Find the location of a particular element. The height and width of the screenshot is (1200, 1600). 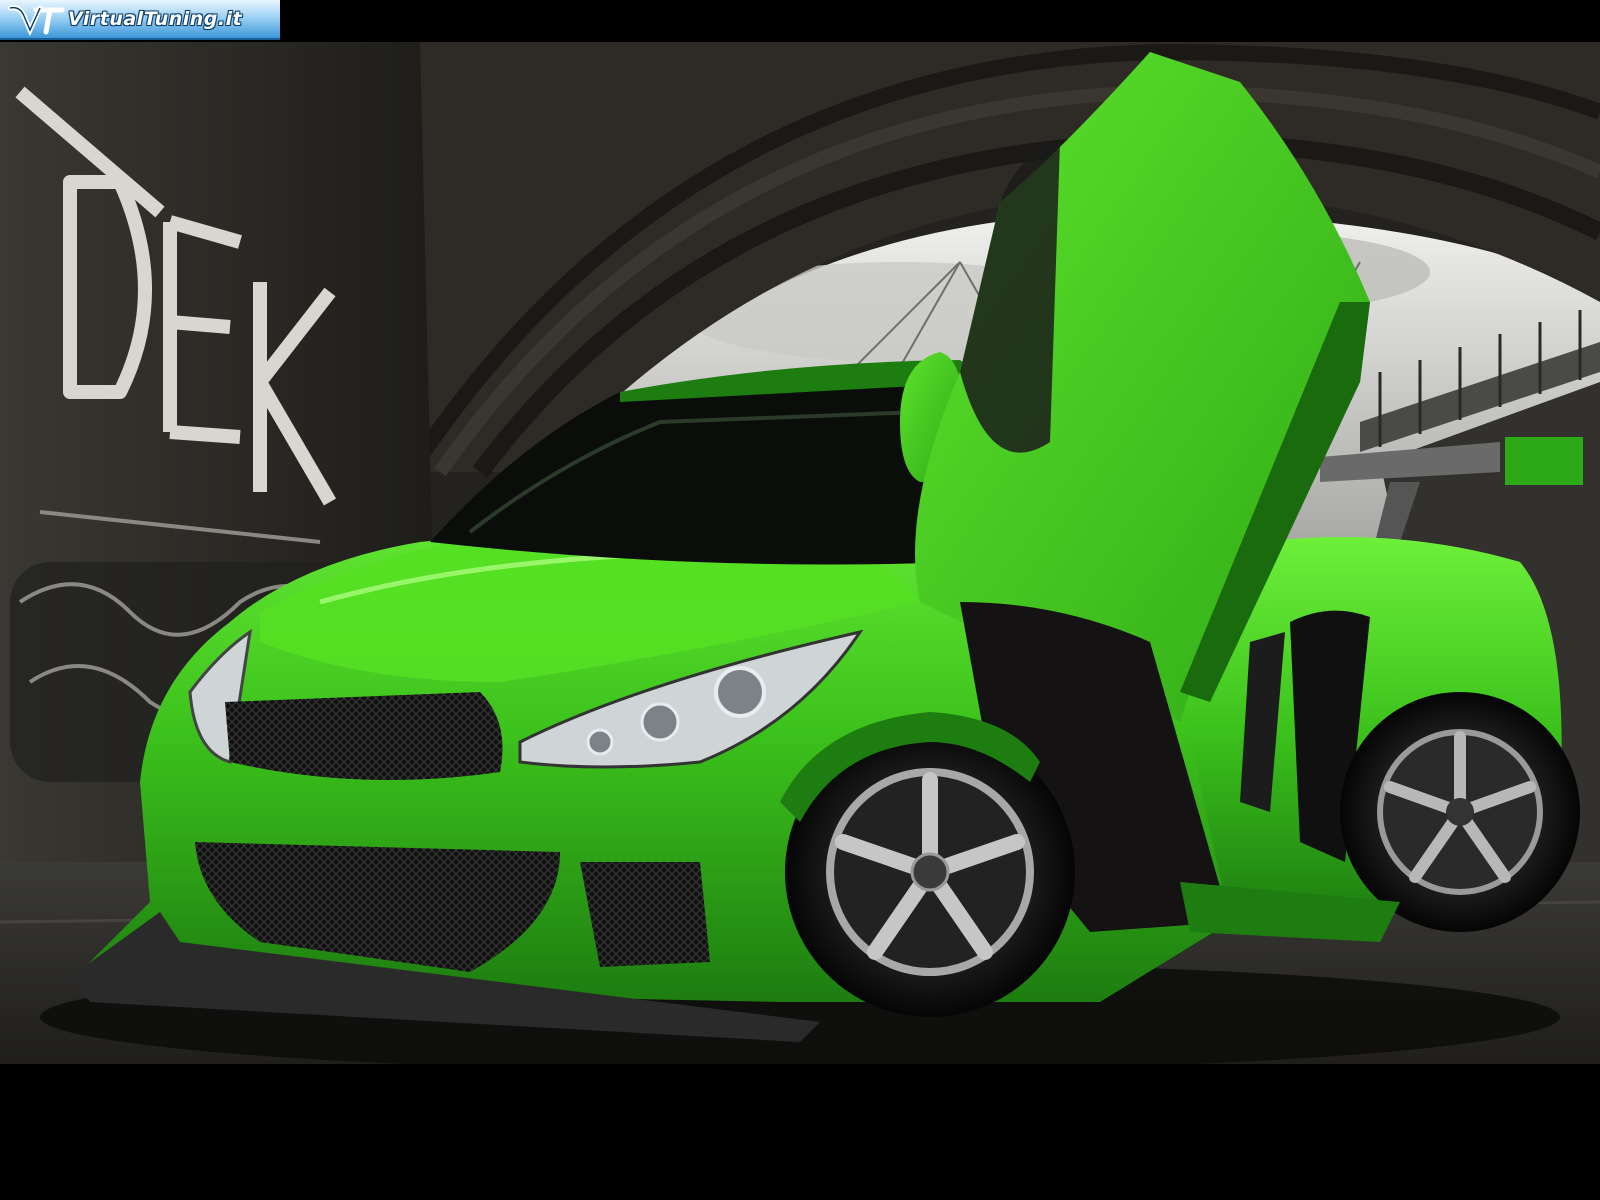

watermark-text: VirtualTuning.it is located at coordinates (155, 19).